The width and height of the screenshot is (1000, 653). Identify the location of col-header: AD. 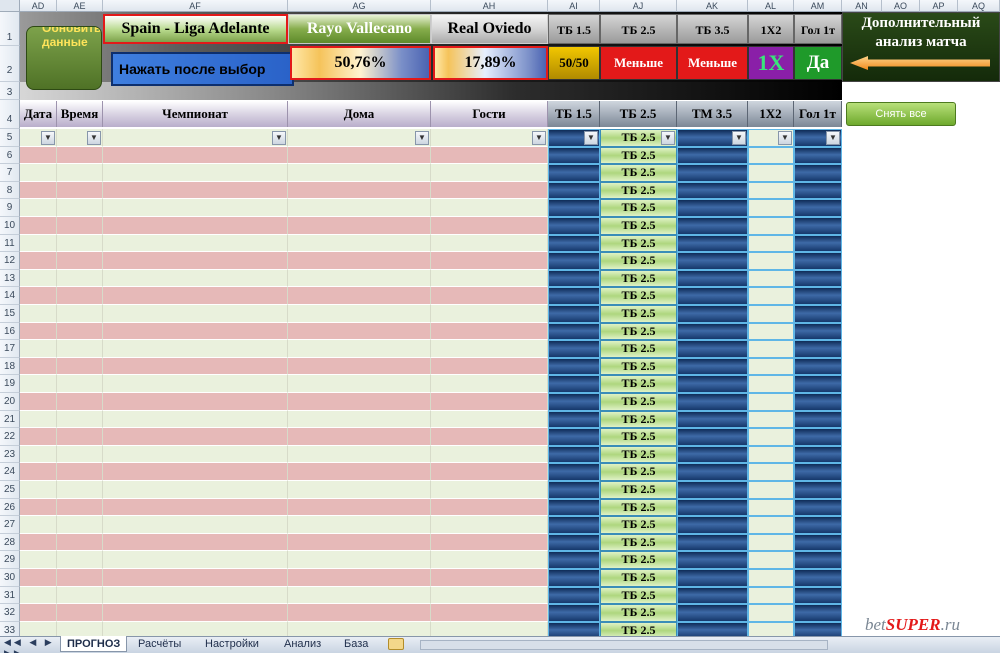
(38, 6).